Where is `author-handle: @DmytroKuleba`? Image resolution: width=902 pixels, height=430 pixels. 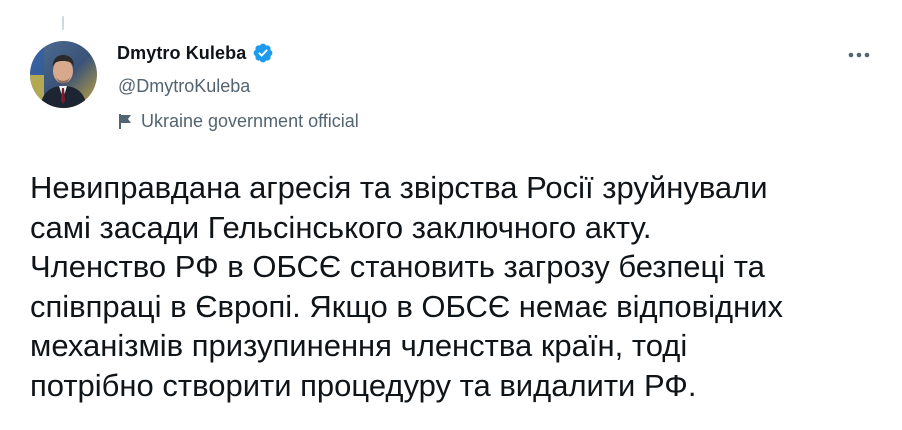
author-handle: @DmytroKuleba is located at coordinates (184, 86).